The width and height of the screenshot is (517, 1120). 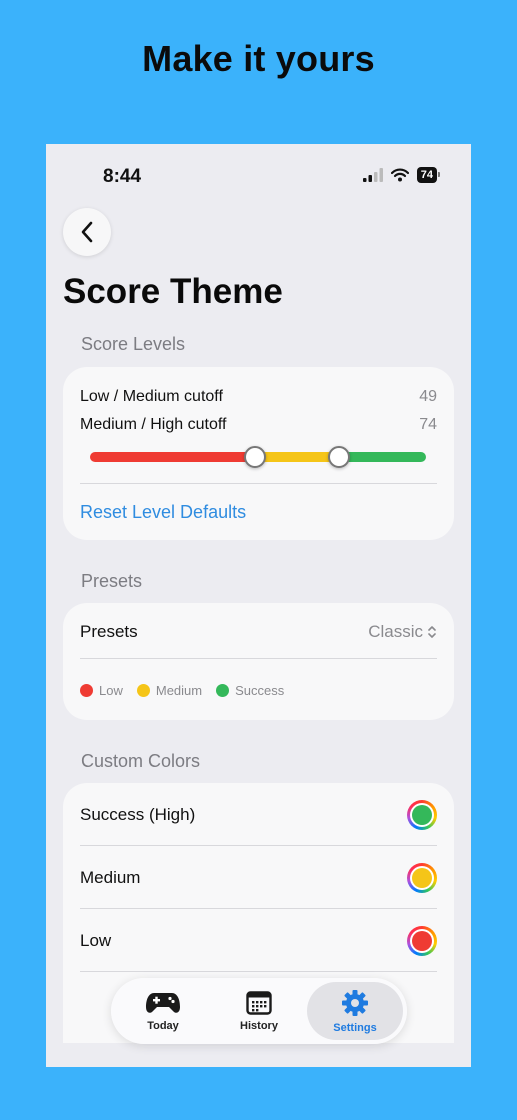 I want to click on tab-settings: Settings, so click(x=355, y=1011).